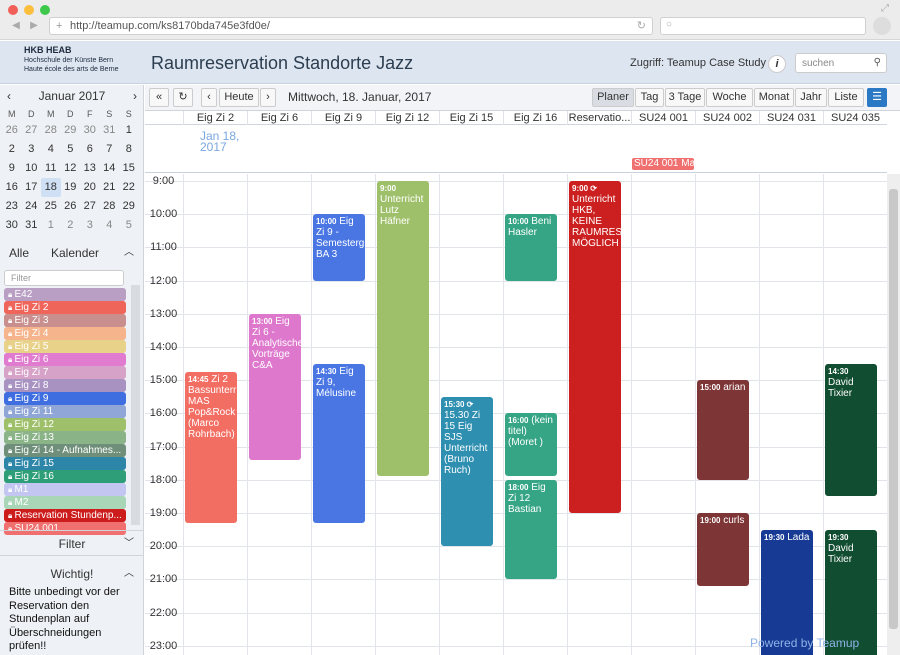 This screenshot has height=655, width=900. What do you see at coordinates (65, 476) in the screenshot?
I see `subcalendar-item: 🔒︎ Eig Zi 16` at bounding box center [65, 476].